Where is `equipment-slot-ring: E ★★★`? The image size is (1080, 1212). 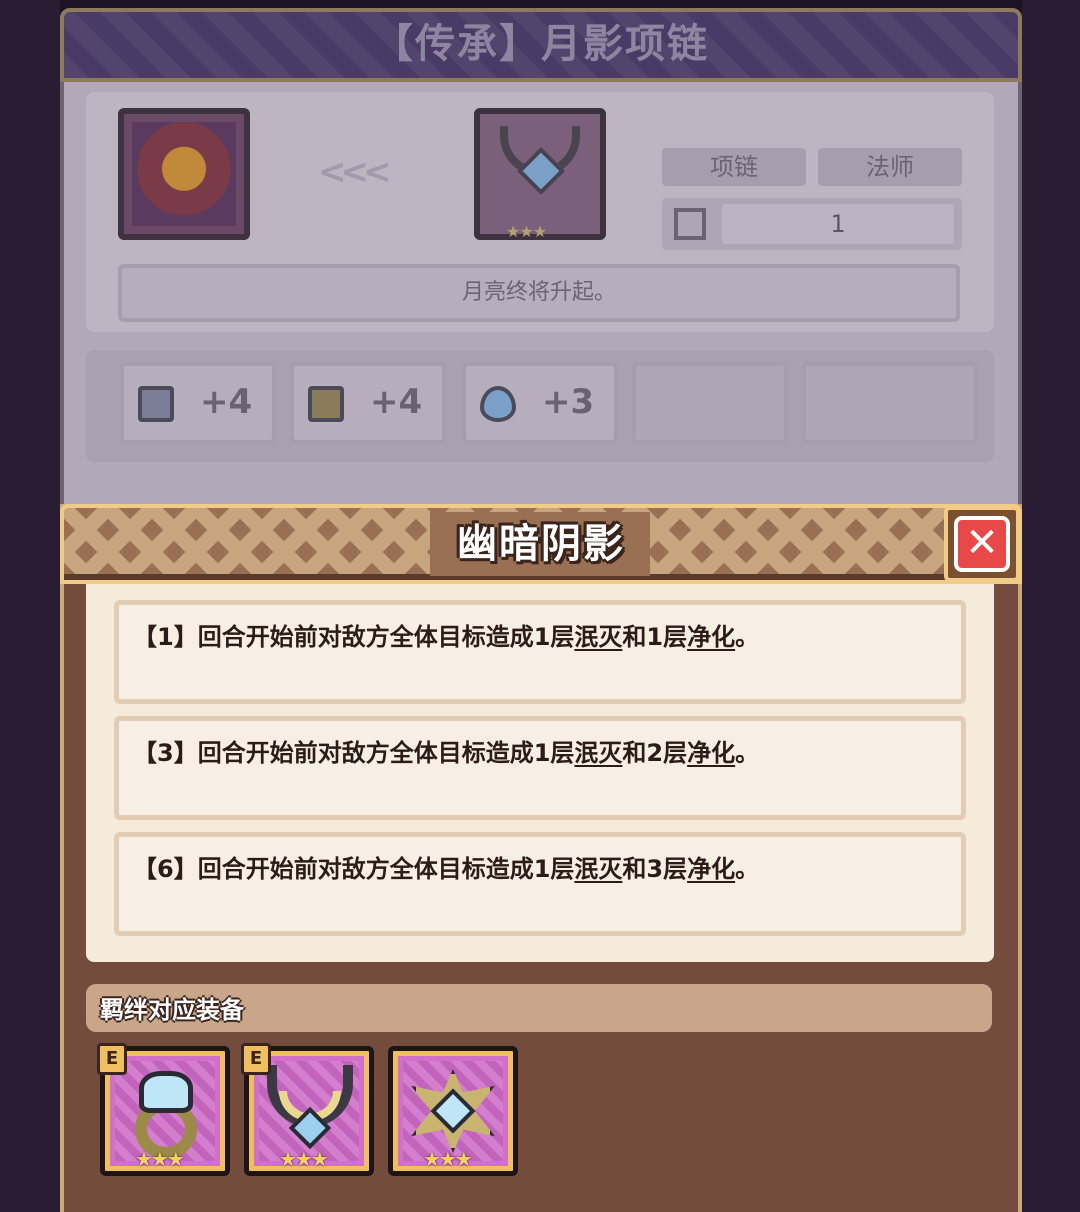 equipment-slot-ring: E ★★★ is located at coordinates (163, 1109).